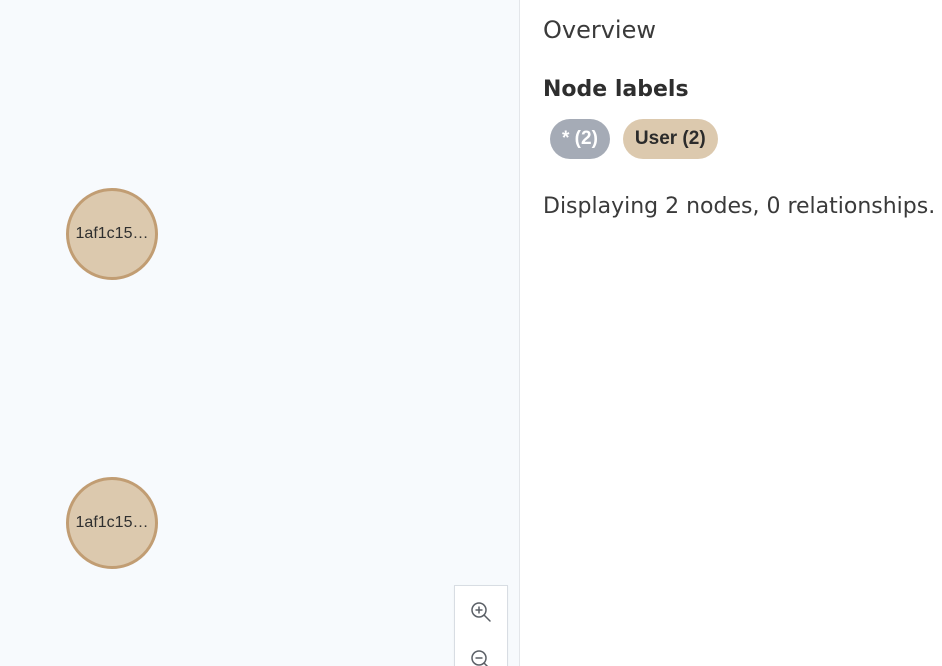  Describe the element at coordinates (670, 139) in the screenshot. I see `label-pill-user: User (2)` at that location.